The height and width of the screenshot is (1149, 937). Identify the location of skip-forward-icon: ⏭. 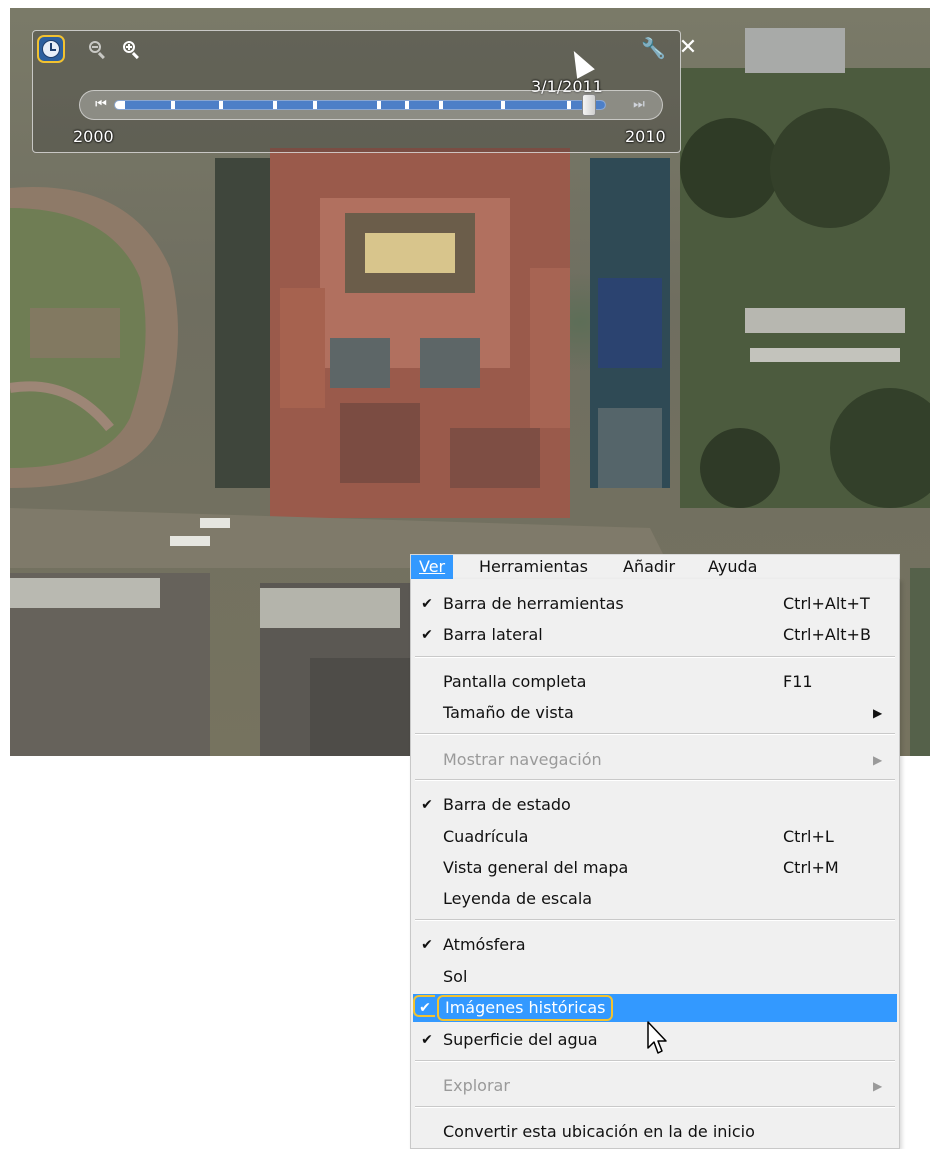
(639, 105).